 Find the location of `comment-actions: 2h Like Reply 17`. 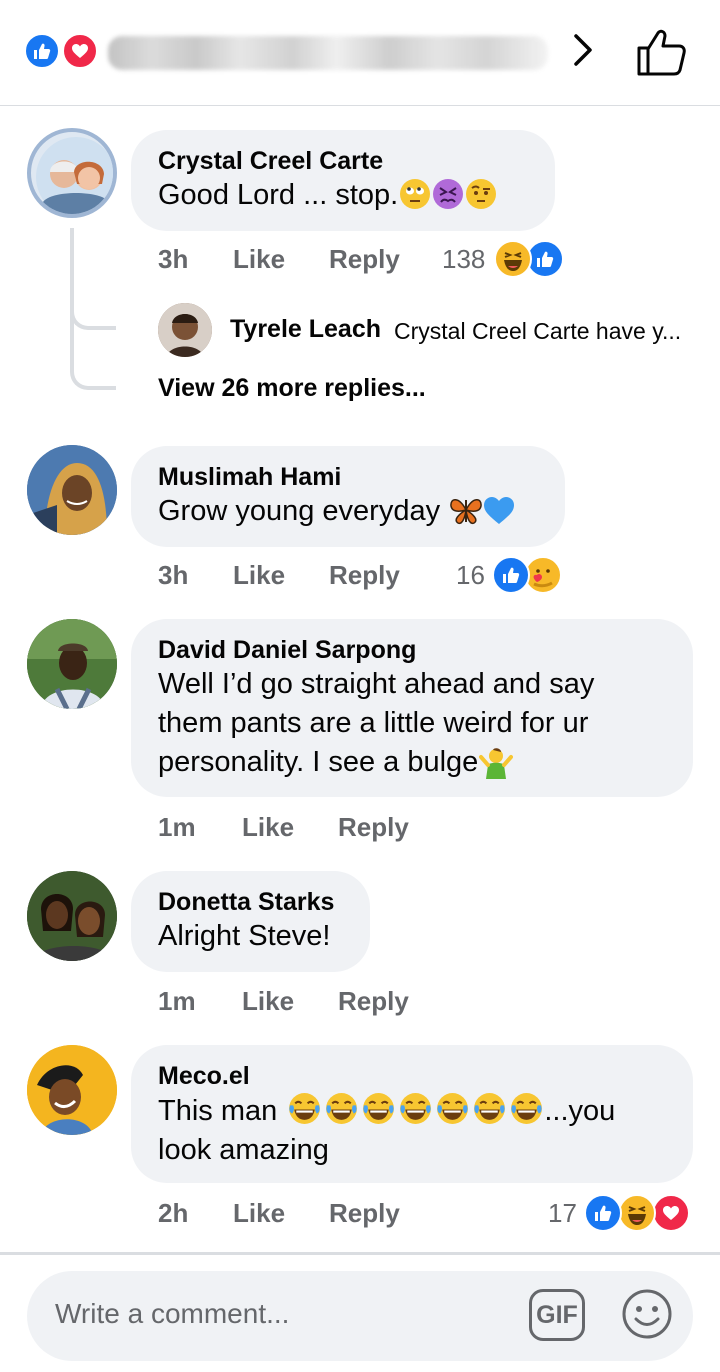

comment-actions: 2h Like Reply 17 is located at coordinates (428, 1213).